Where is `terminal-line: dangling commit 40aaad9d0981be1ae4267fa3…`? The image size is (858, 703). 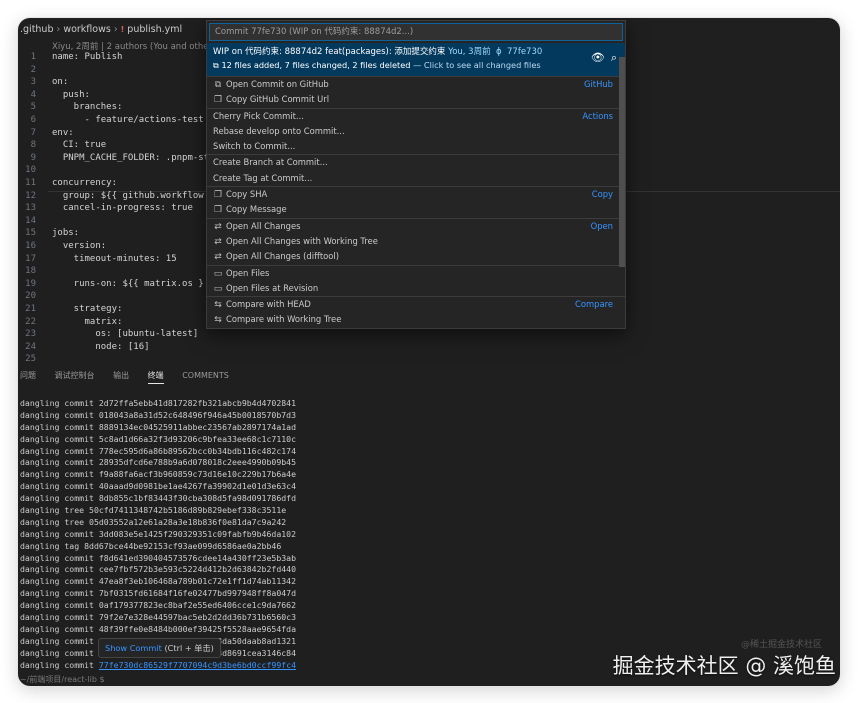
terminal-line: dangling commit 40aaad9d0981be1ae4267fa3… is located at coordinates (158, 486).